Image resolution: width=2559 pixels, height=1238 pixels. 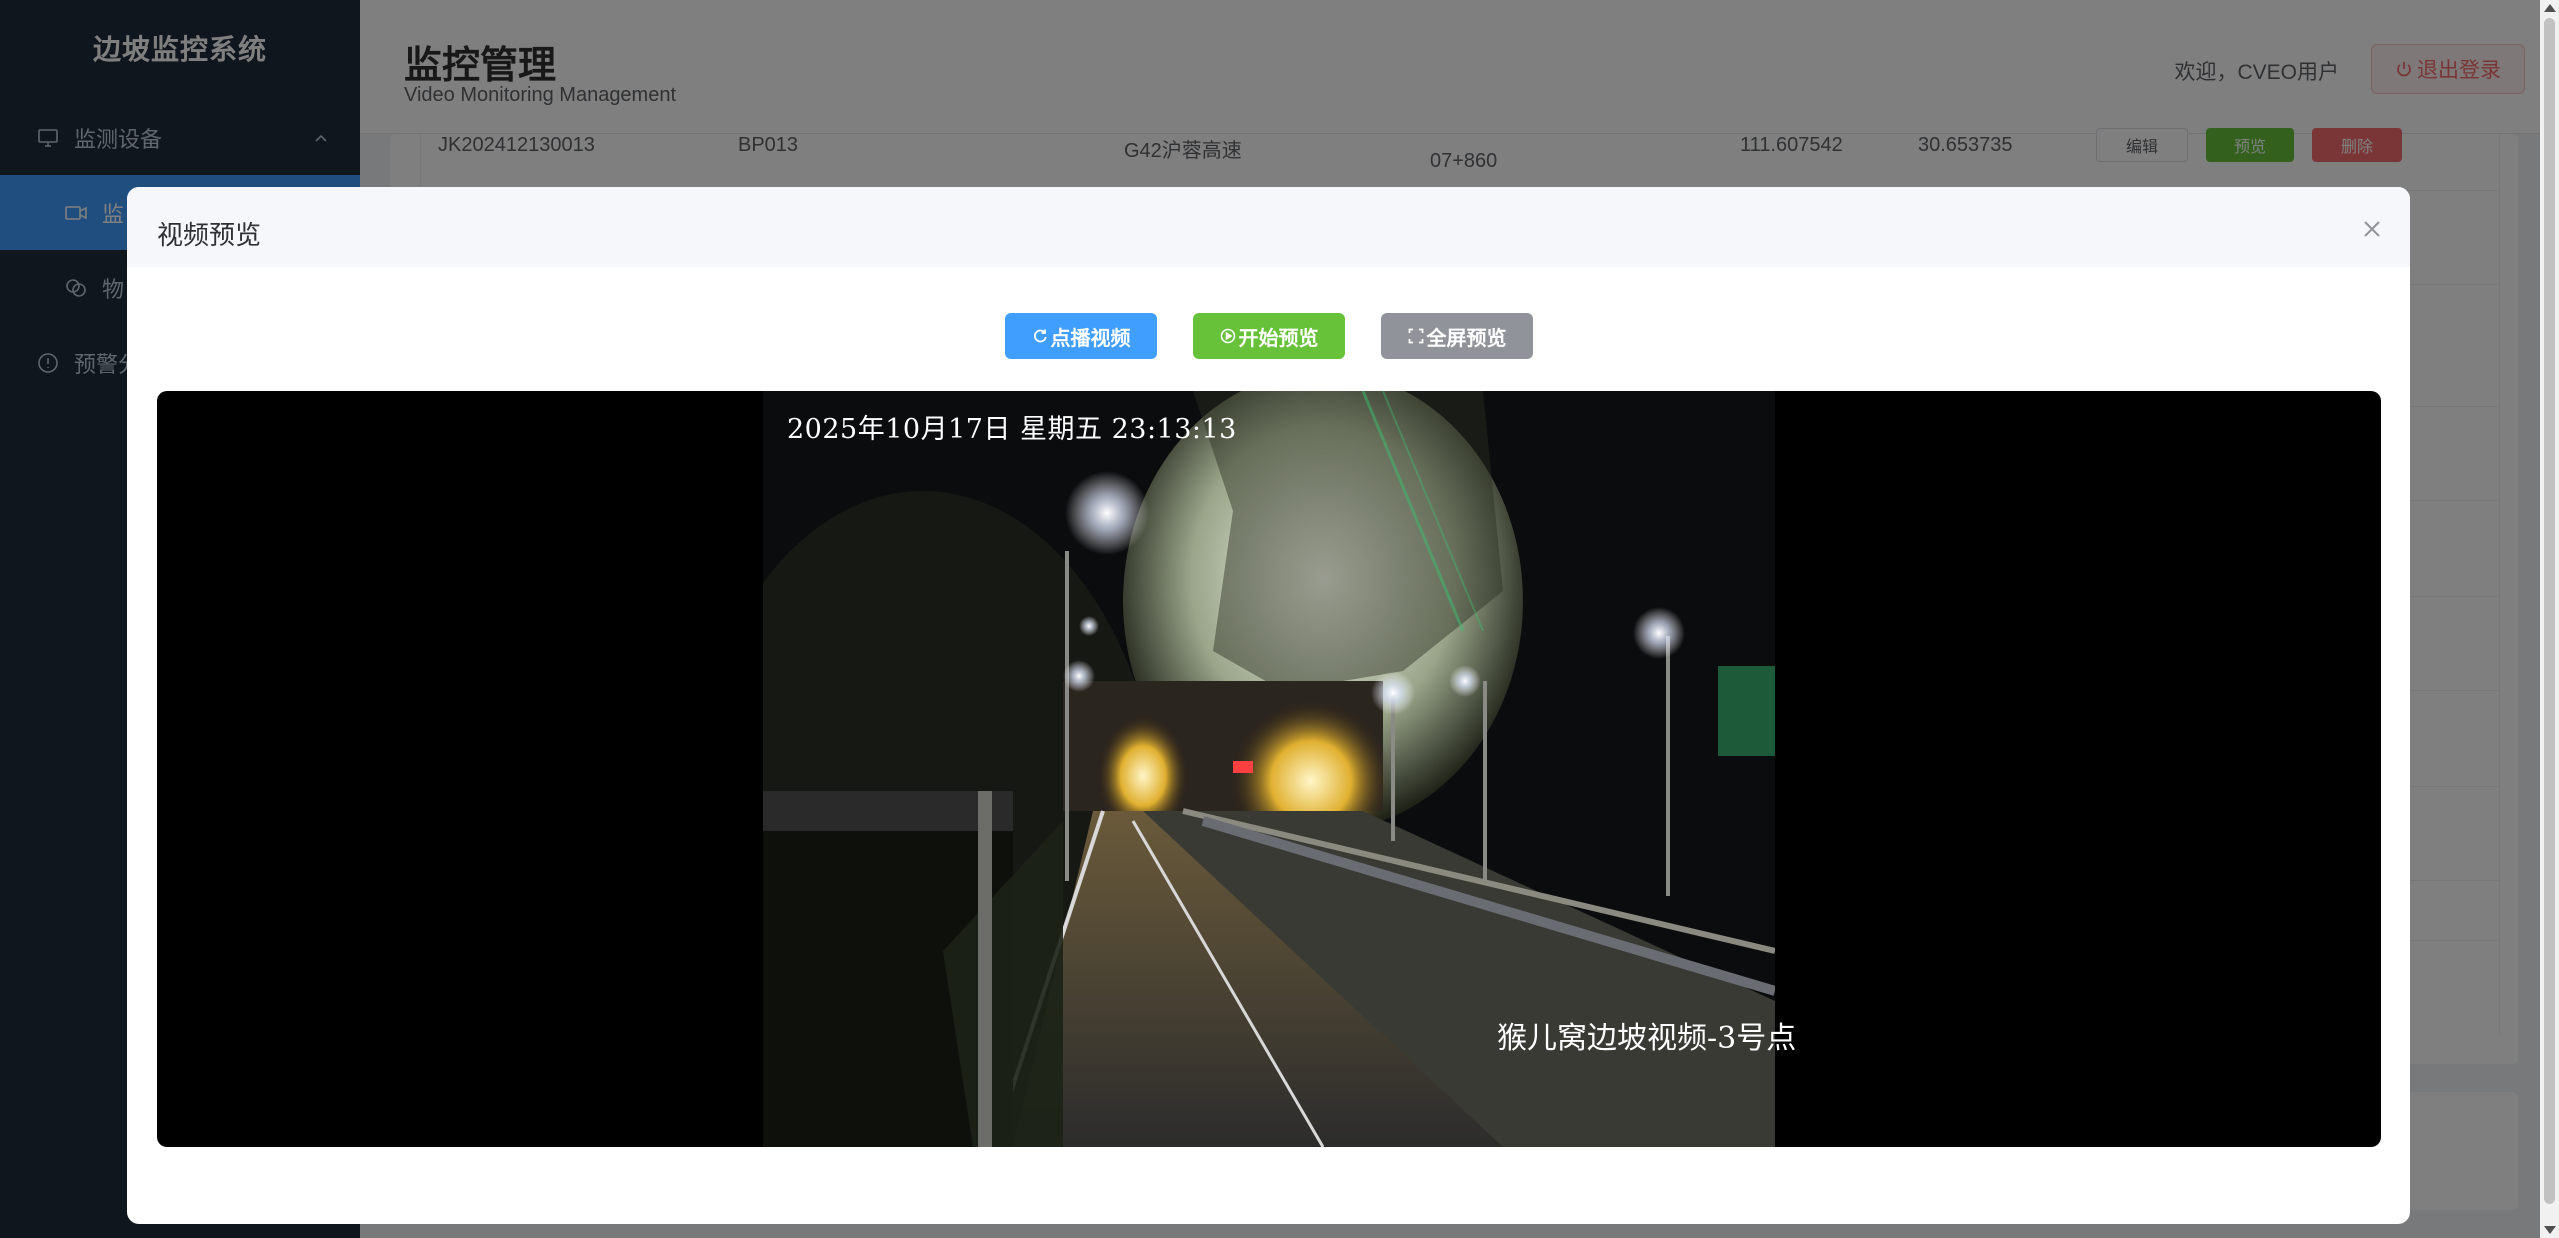 What do you see at coordinates (1278, 338) in the screenshot?
I see `start-preview-label: 开始预览` at bounding box center [1278, 338].